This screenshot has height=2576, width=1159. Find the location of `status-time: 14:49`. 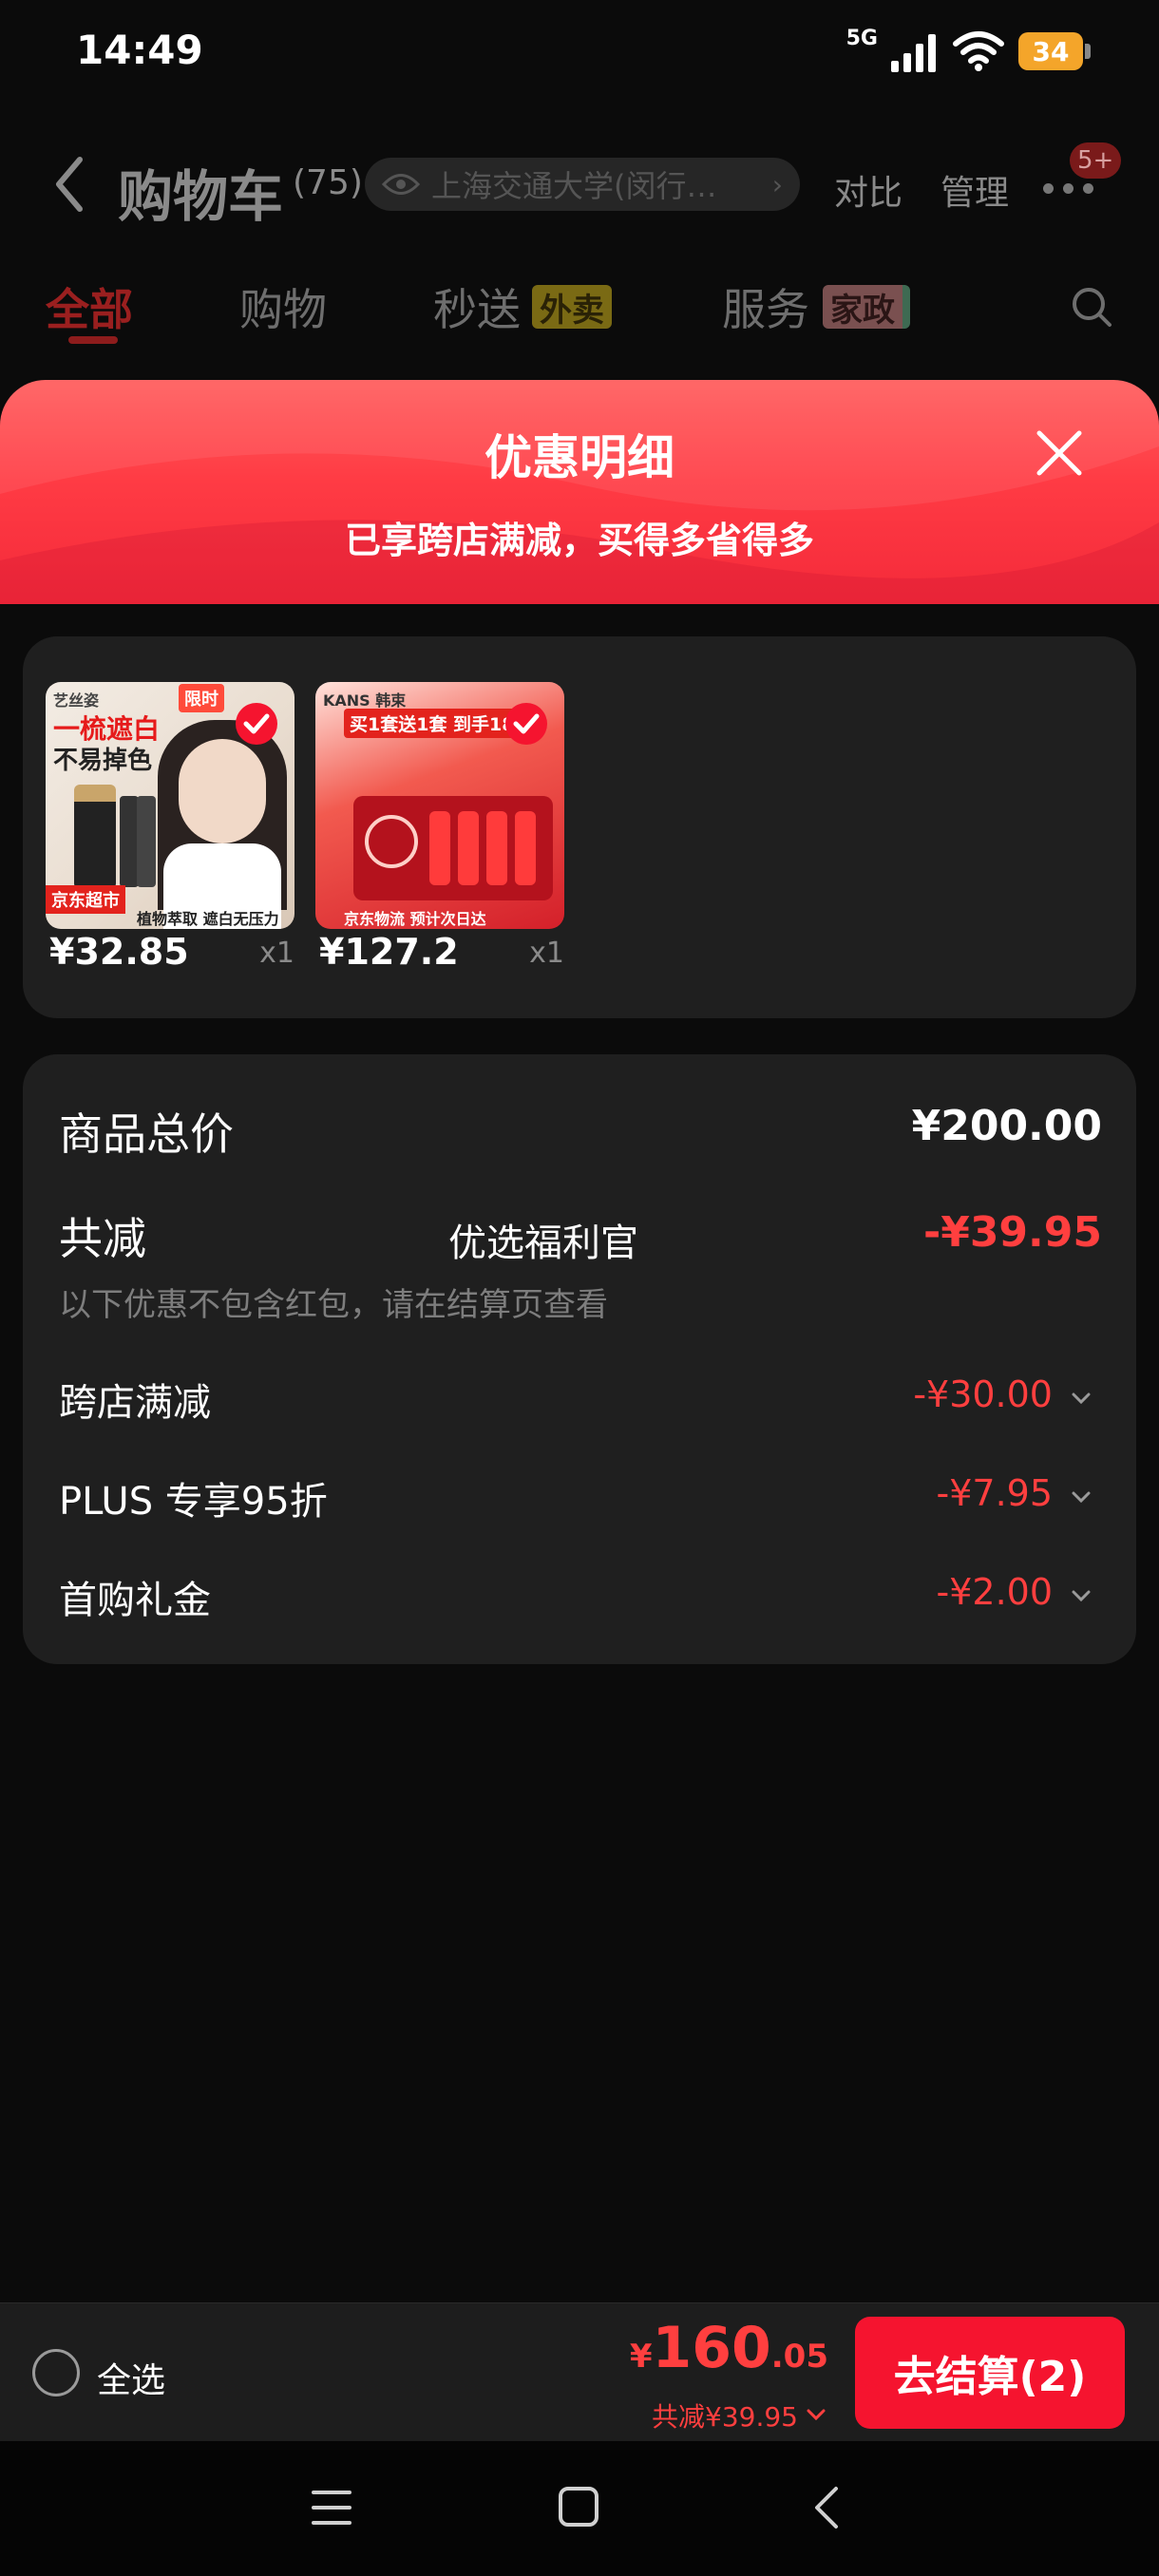

status-time: 14:49 is located at coordinates (139, 50).